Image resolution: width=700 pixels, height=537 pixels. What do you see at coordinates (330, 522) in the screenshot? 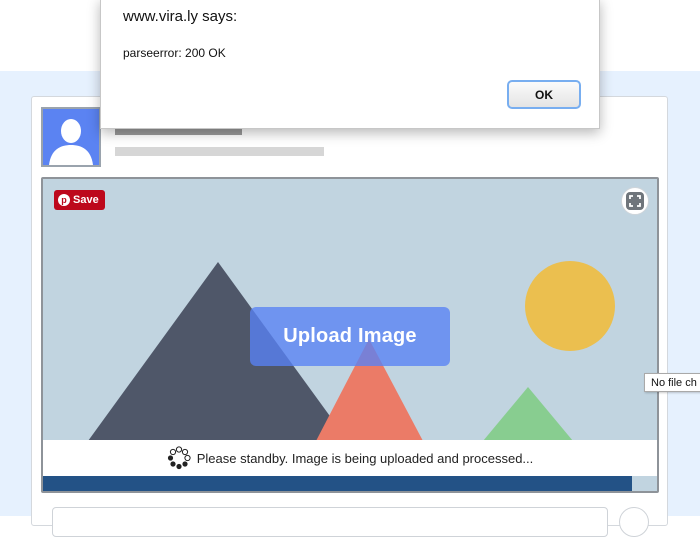
I see `comment-input` at bounding box center [330, 522].